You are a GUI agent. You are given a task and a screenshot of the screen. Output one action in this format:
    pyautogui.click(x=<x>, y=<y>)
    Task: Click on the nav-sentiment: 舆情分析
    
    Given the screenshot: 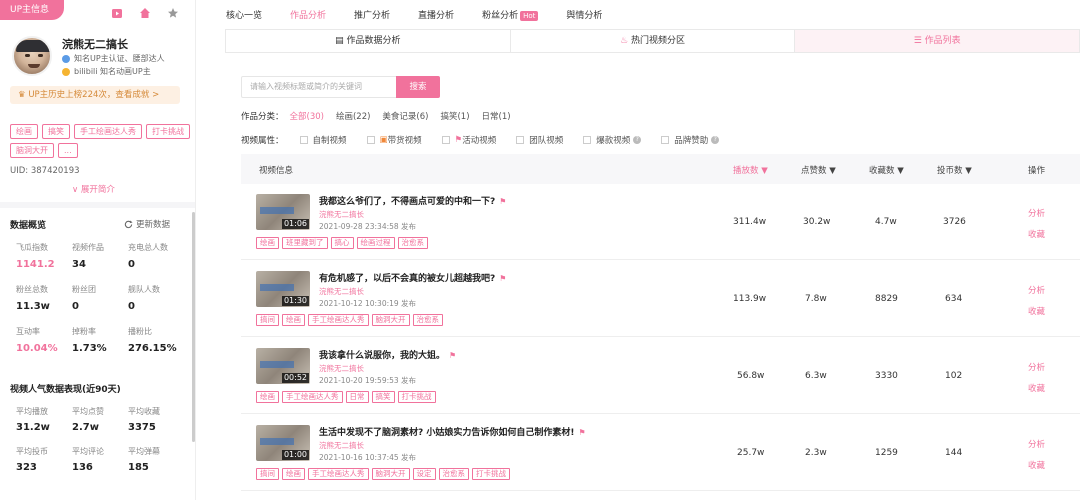 What is the action you would take?
    pyautogui.click(x=584, y=16)
    